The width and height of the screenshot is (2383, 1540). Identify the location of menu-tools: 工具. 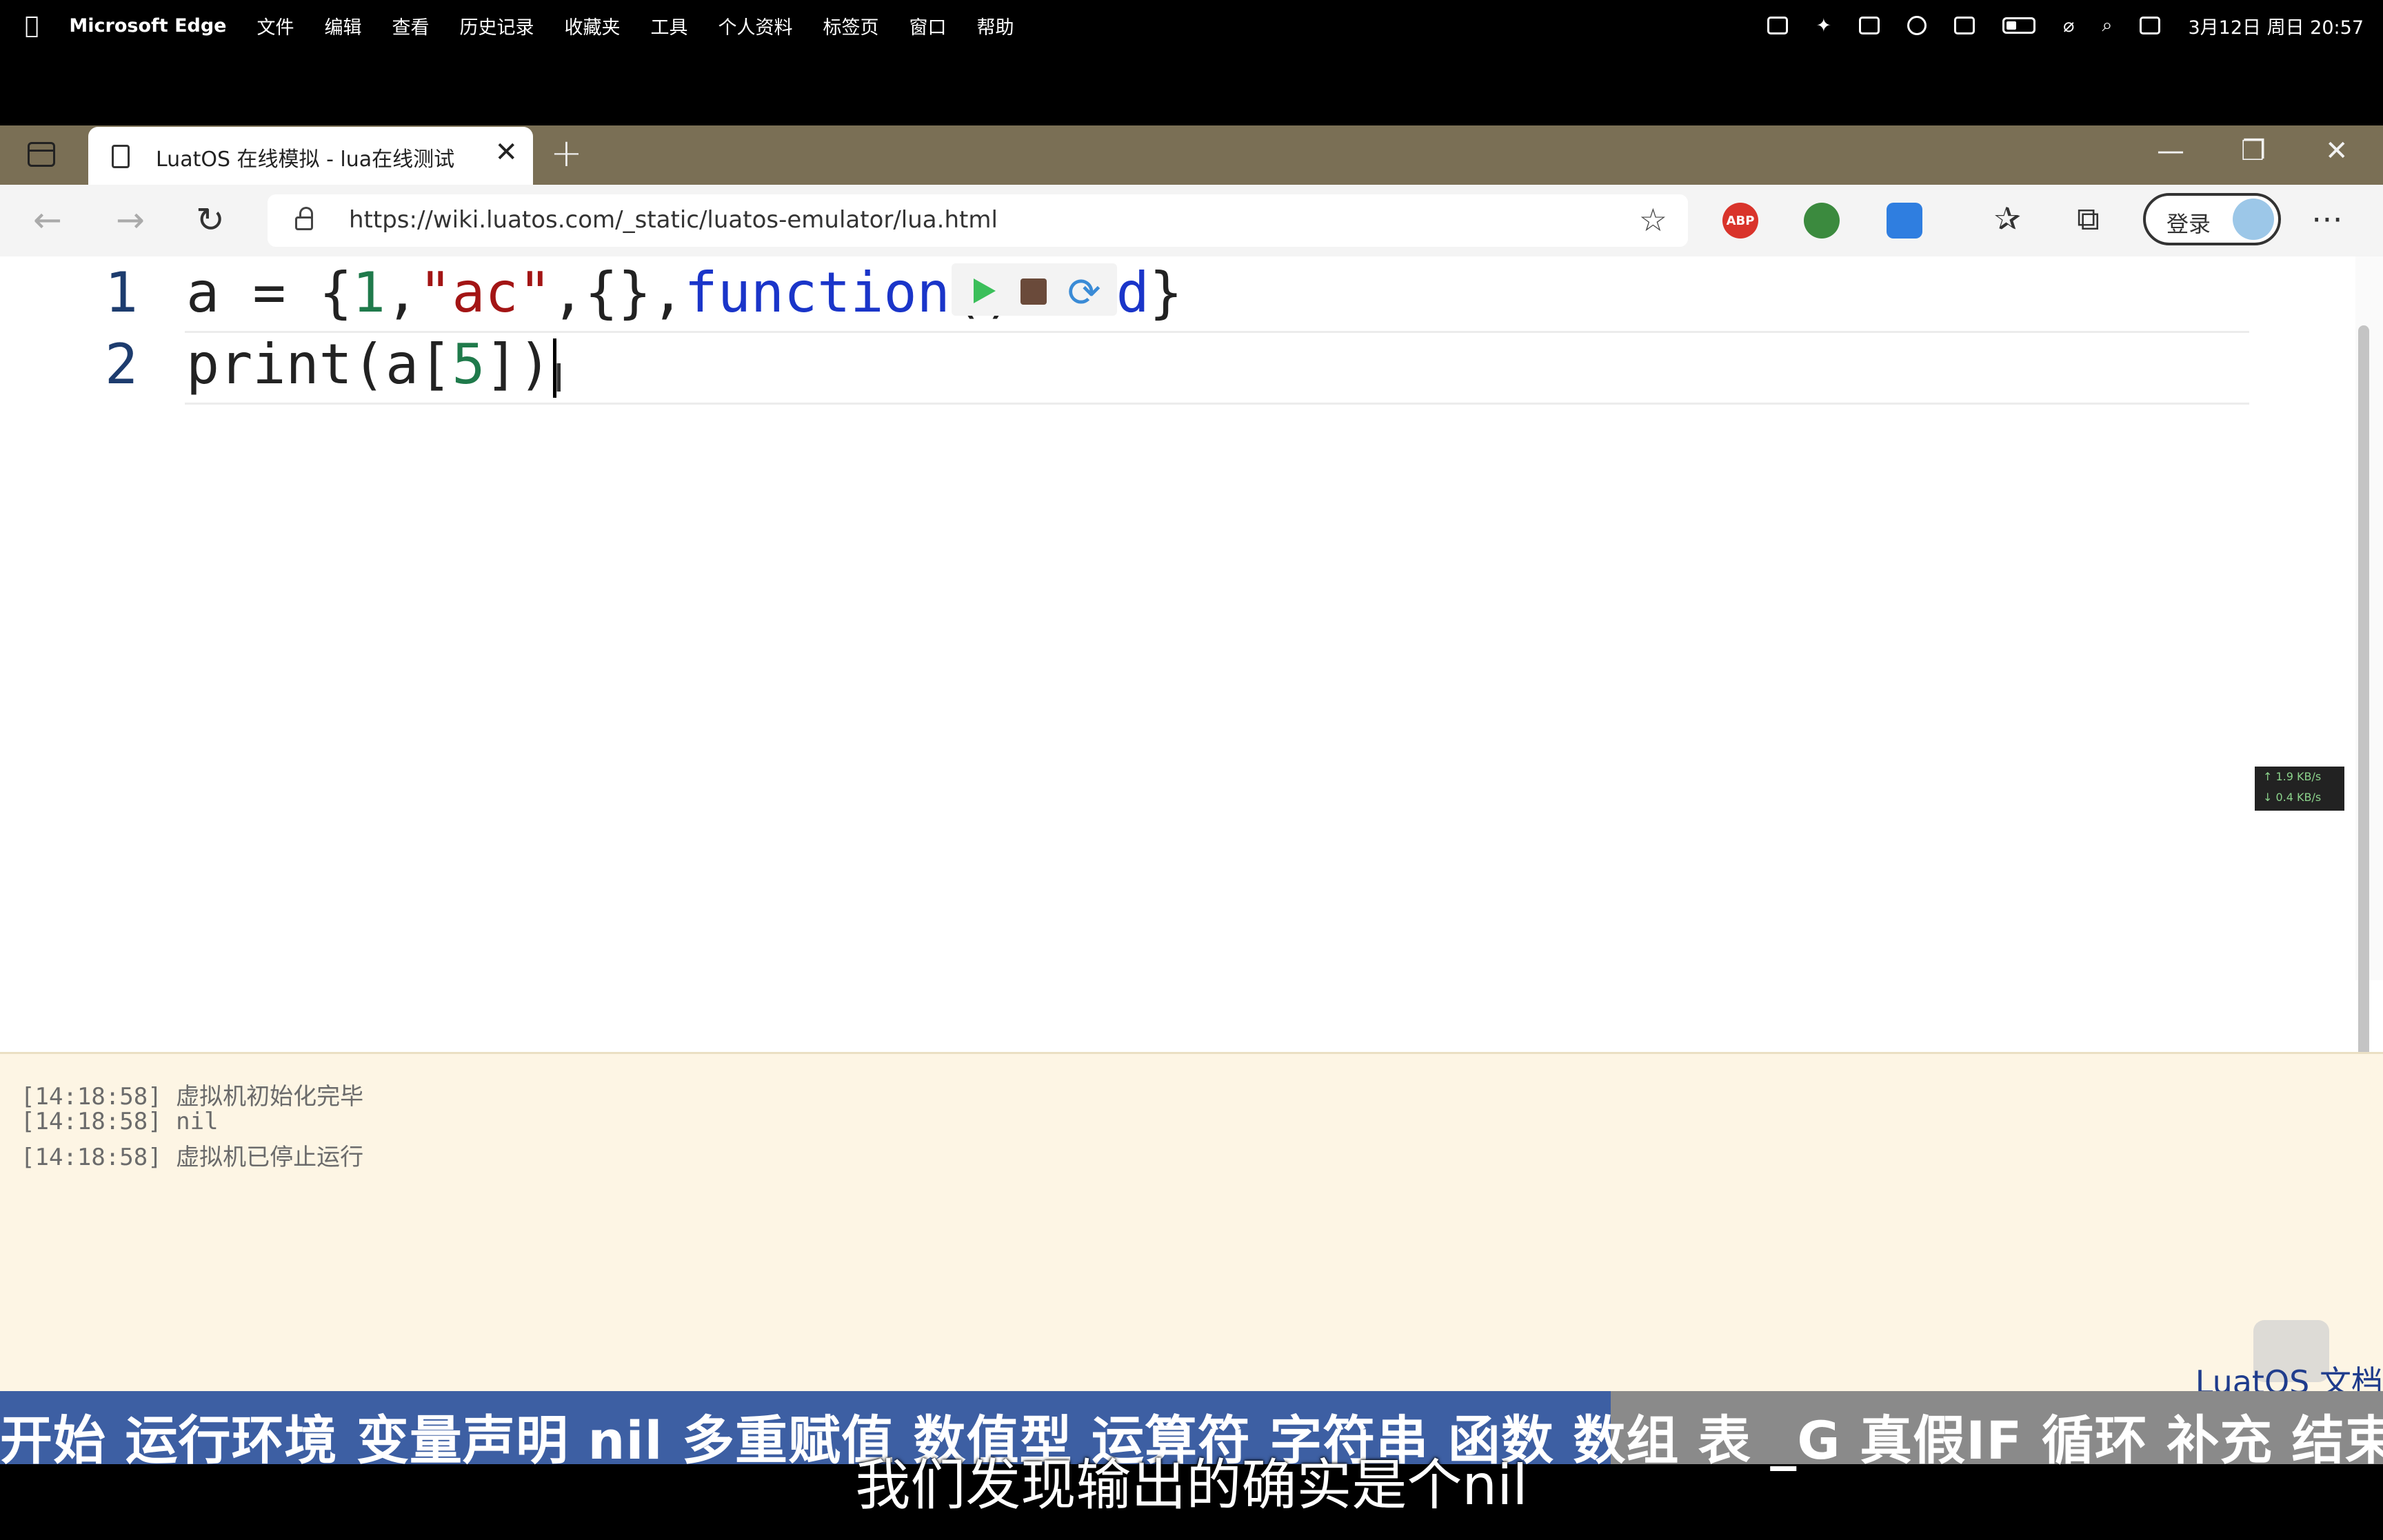
(668, 26).